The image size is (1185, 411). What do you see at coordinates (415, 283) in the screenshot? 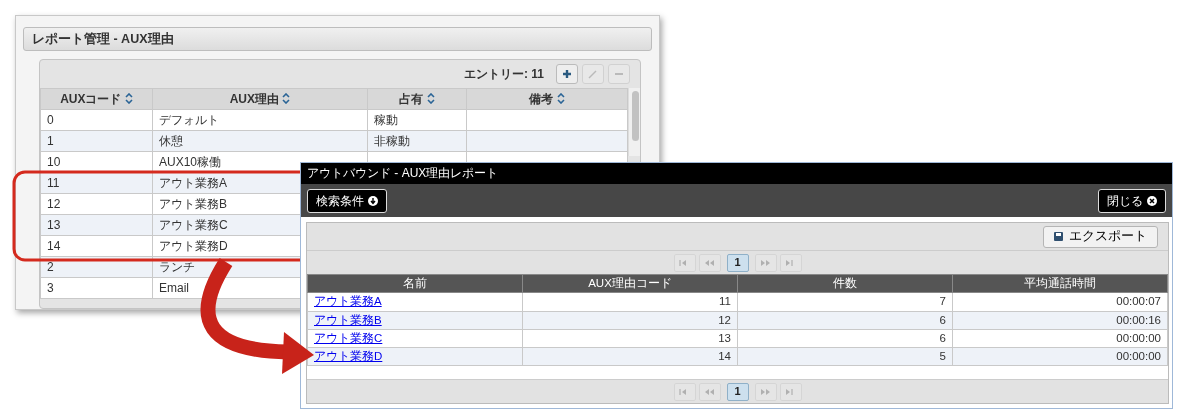
I see `column-header: 名前` at bounding box center [415, 283].